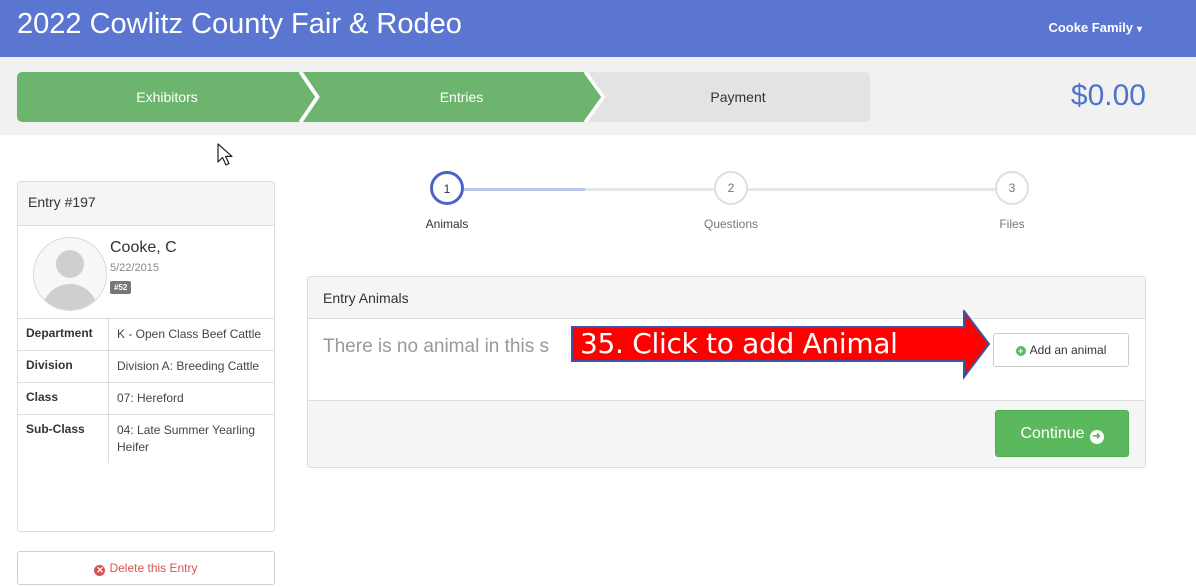  I want to click on field-label-class: Class, so click(63, 398).